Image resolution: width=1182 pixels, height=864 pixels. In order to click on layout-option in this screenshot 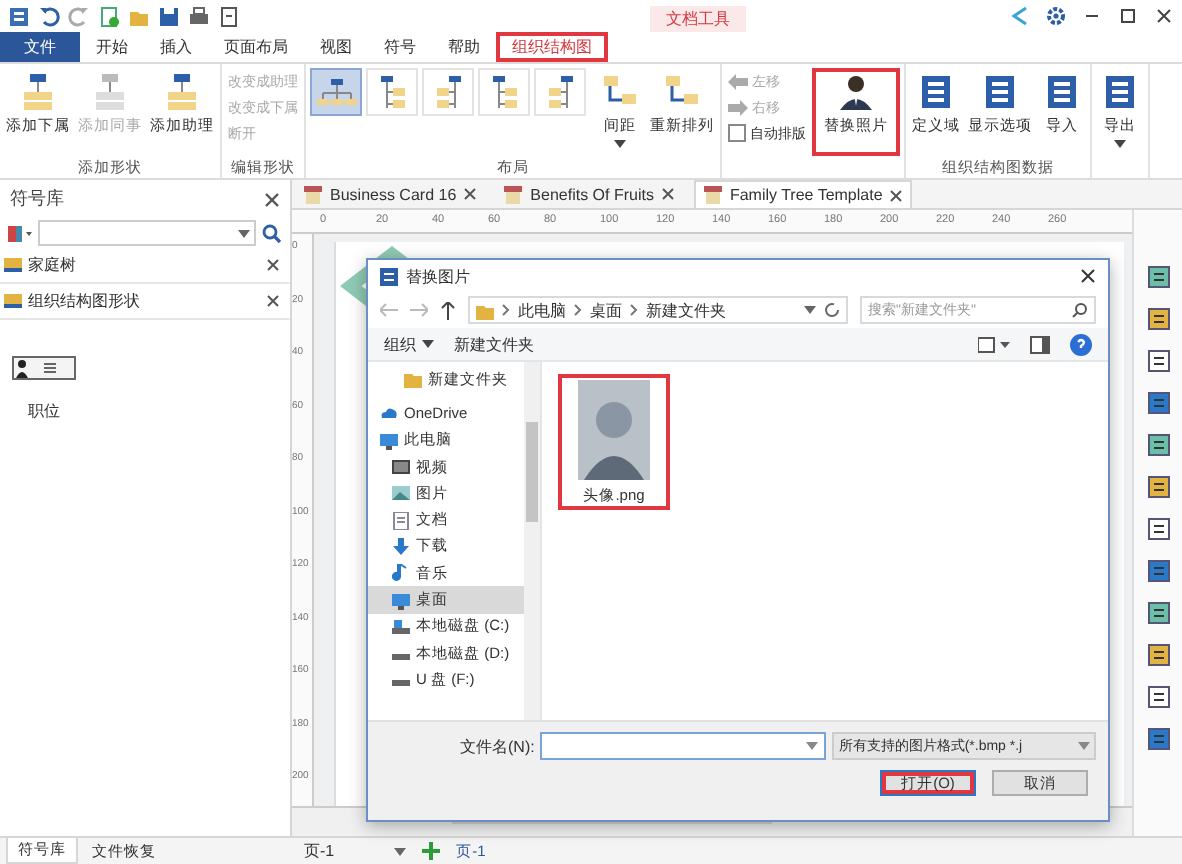, I will do `click(336, 92)`.